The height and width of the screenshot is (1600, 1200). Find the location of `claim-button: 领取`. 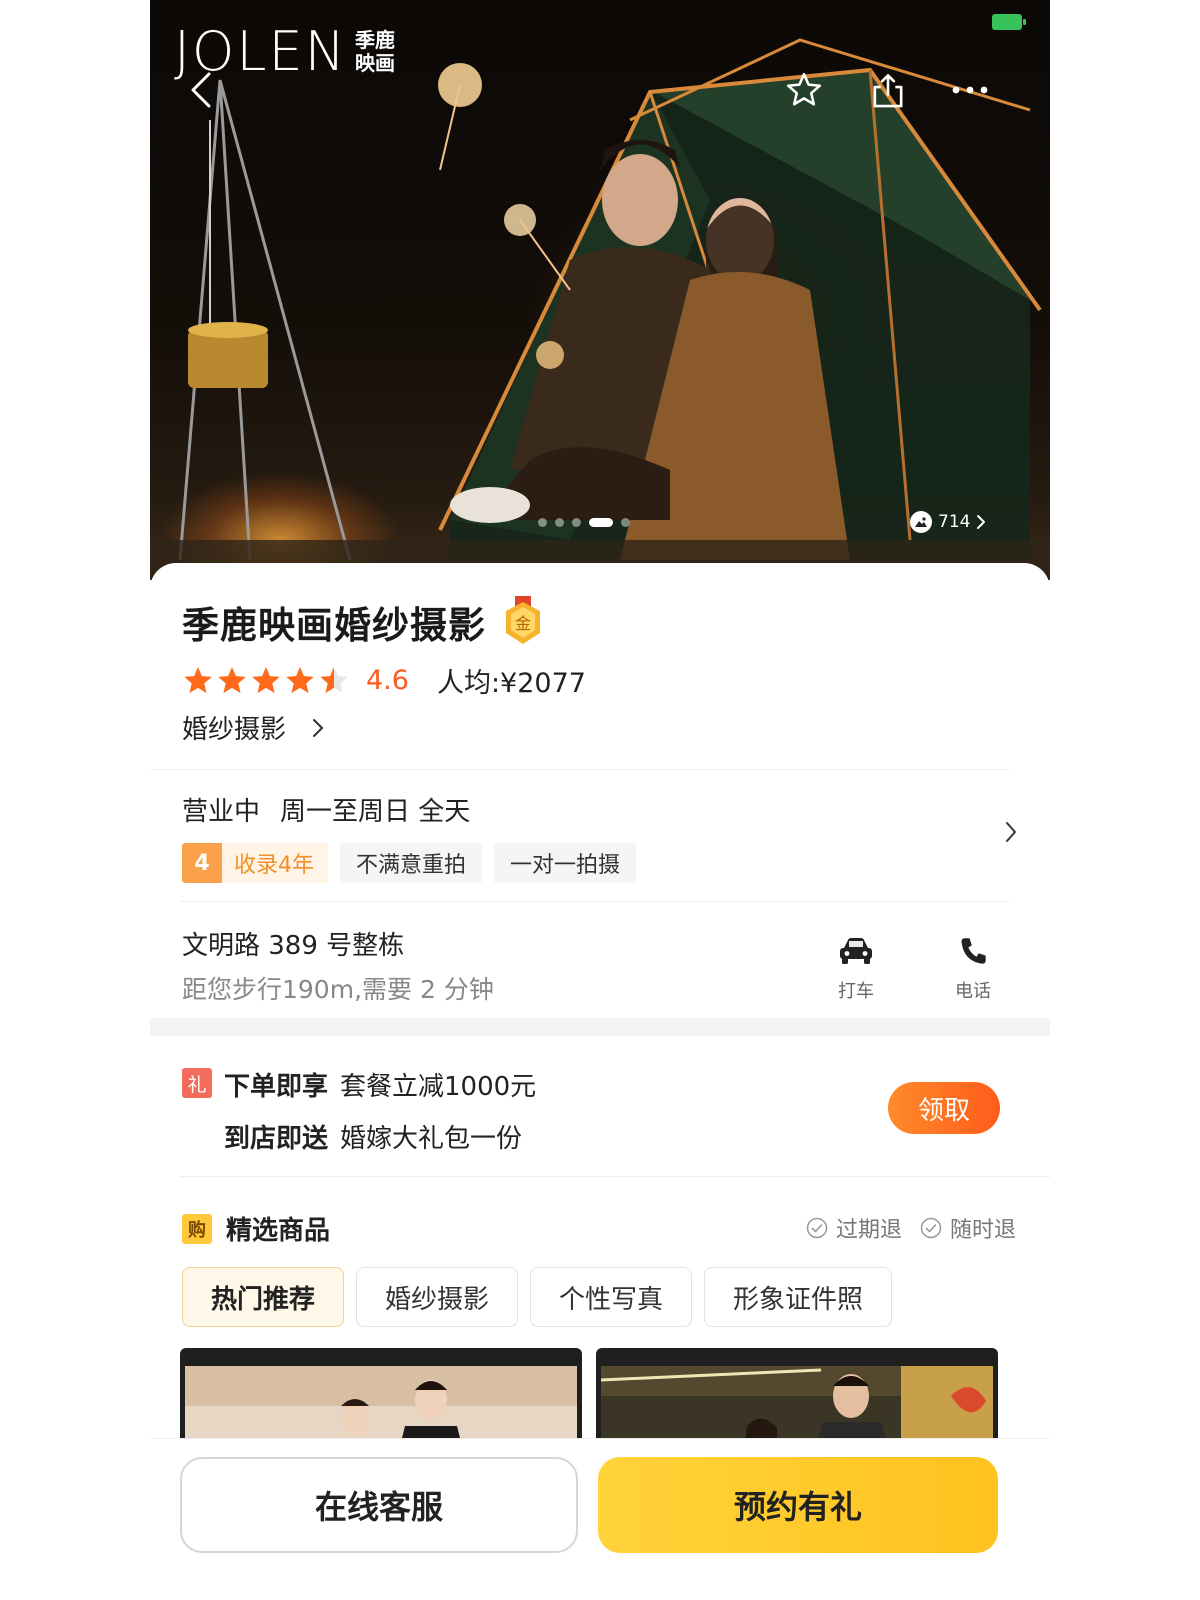

claim-button: 领取 is located at coordinates (944, 1108).